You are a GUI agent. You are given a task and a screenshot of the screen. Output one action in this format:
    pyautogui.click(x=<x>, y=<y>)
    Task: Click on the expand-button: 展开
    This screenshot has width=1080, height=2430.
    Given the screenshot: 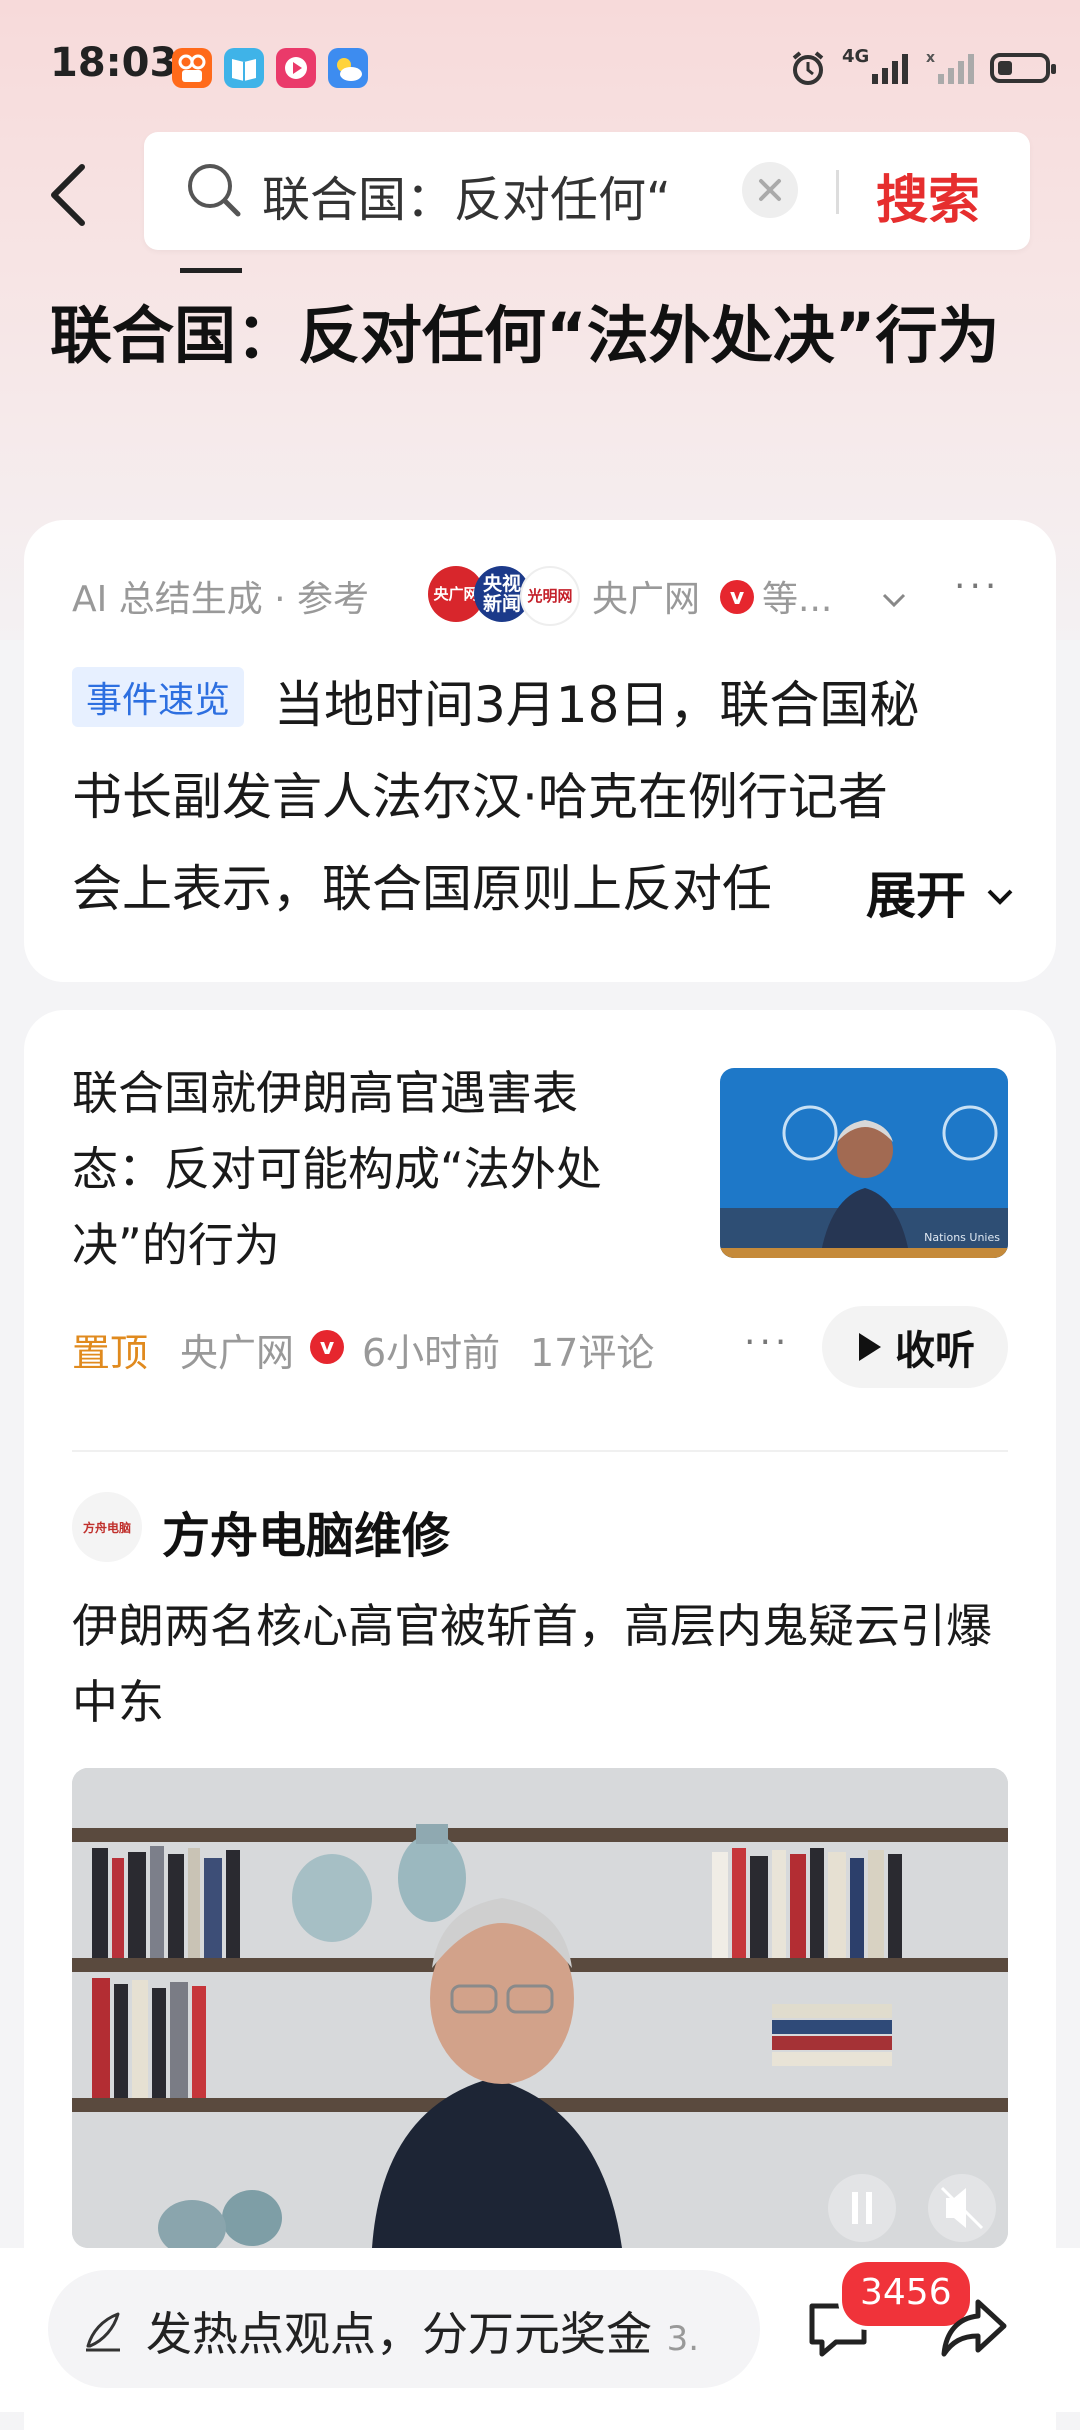 What is the action you would take?
    pyautogui.click(x=932, y=892)
    